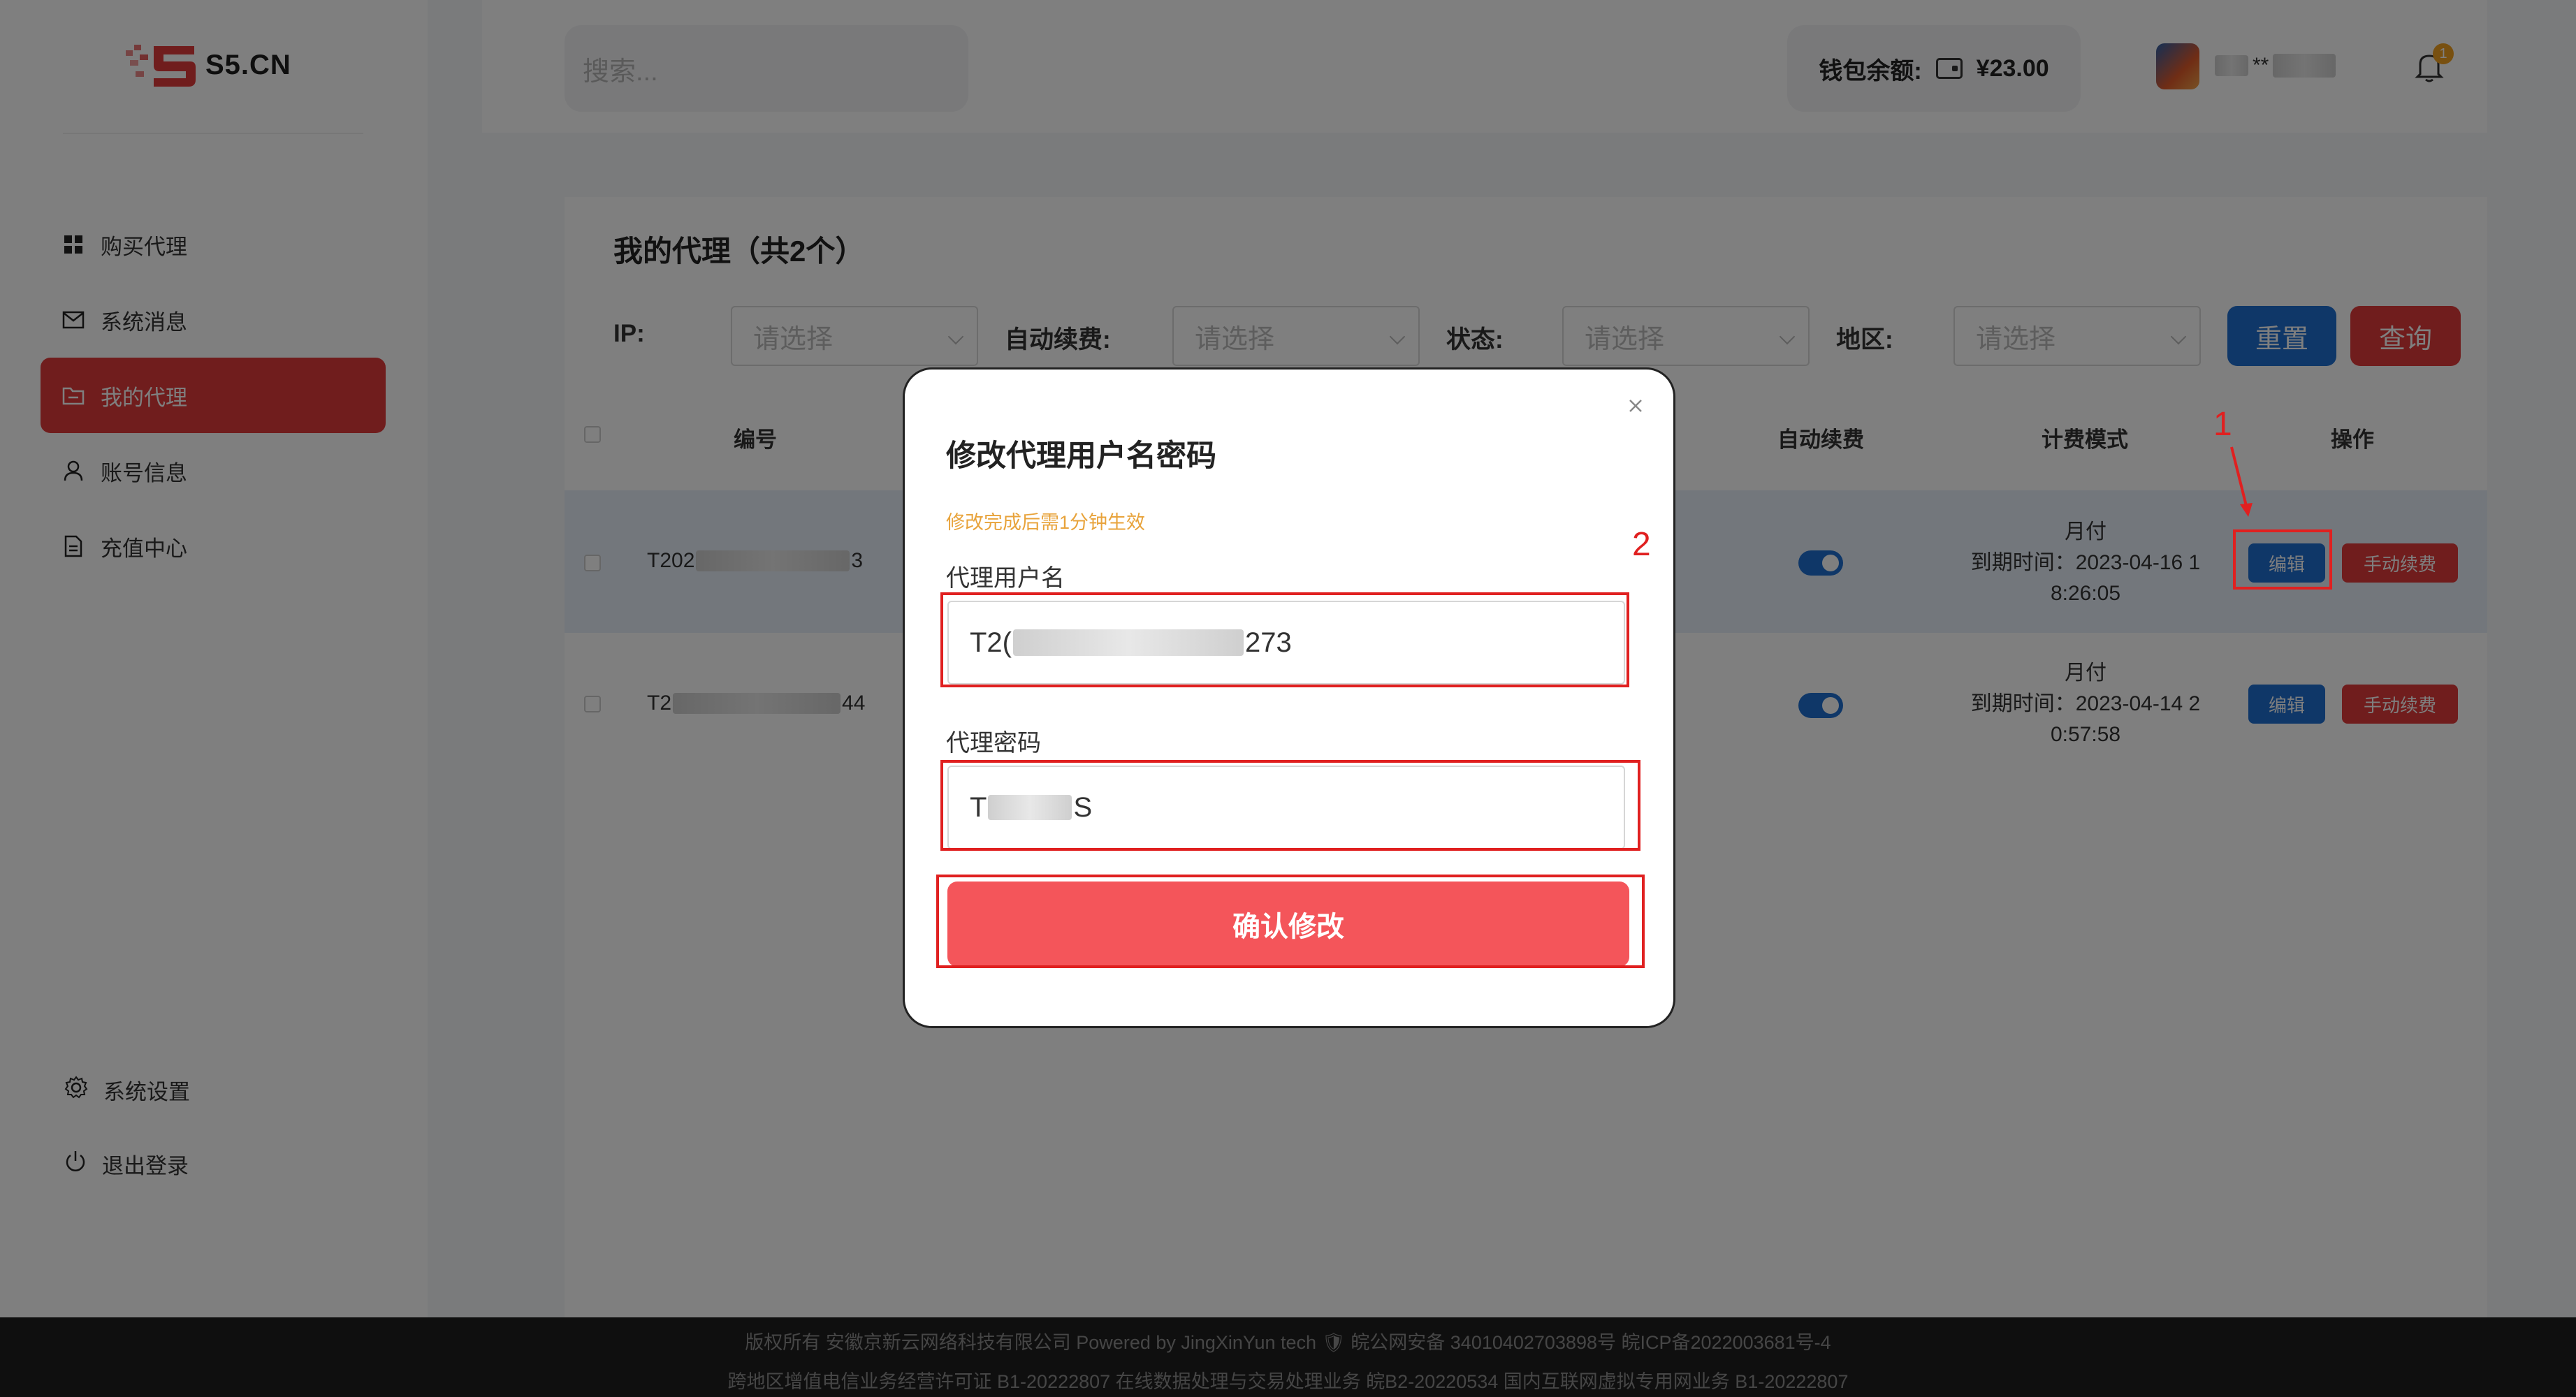 The image size is (2576, 1397). What do you see at coordinates (1005, 578) in the screenshot?
I see `username-label: 代理用户名` at bounding box center [1005, 578].